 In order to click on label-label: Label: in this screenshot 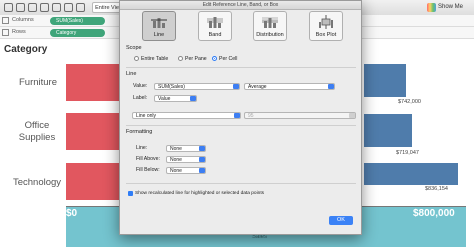, I will do `click(140, 98)`.